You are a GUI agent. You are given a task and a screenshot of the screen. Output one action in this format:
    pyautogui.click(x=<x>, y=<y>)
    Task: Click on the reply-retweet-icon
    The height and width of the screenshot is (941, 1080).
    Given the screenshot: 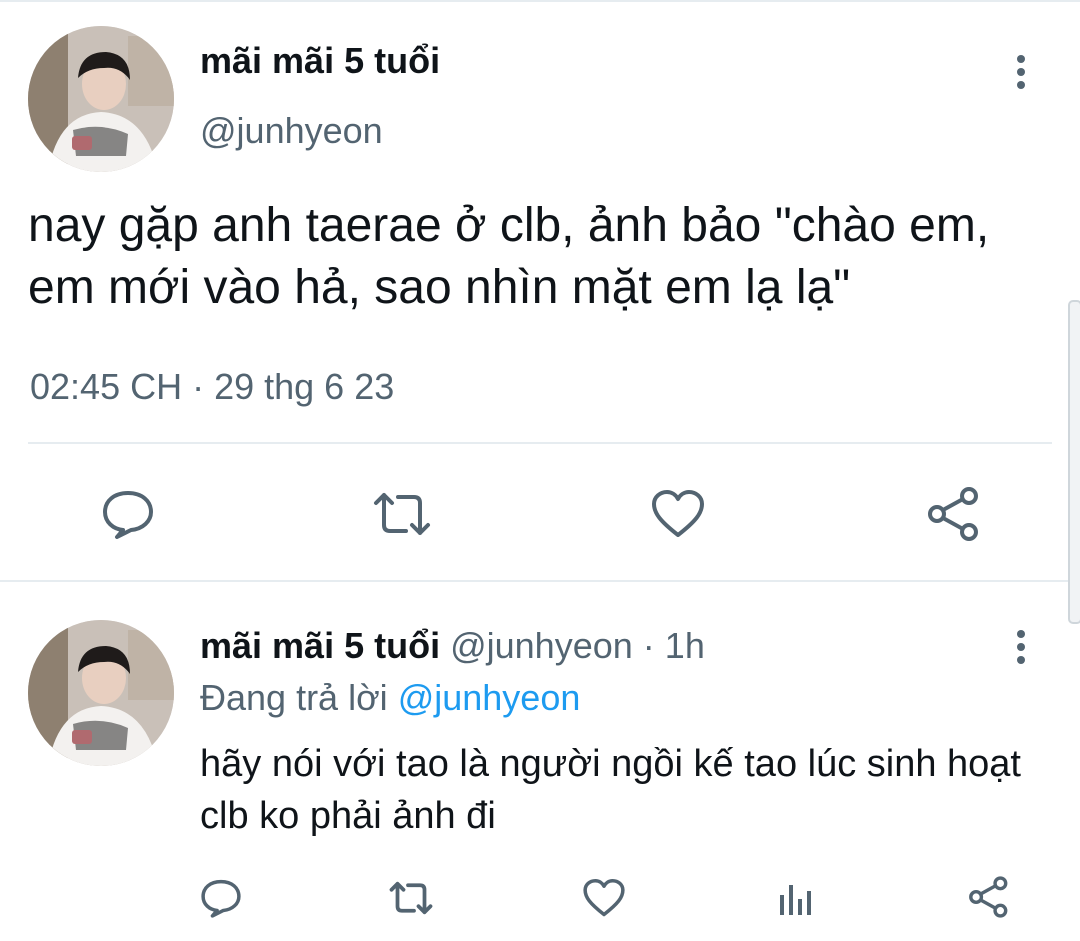 What is the action you would take?
    pyautogui.click(x=411, y=898)
    